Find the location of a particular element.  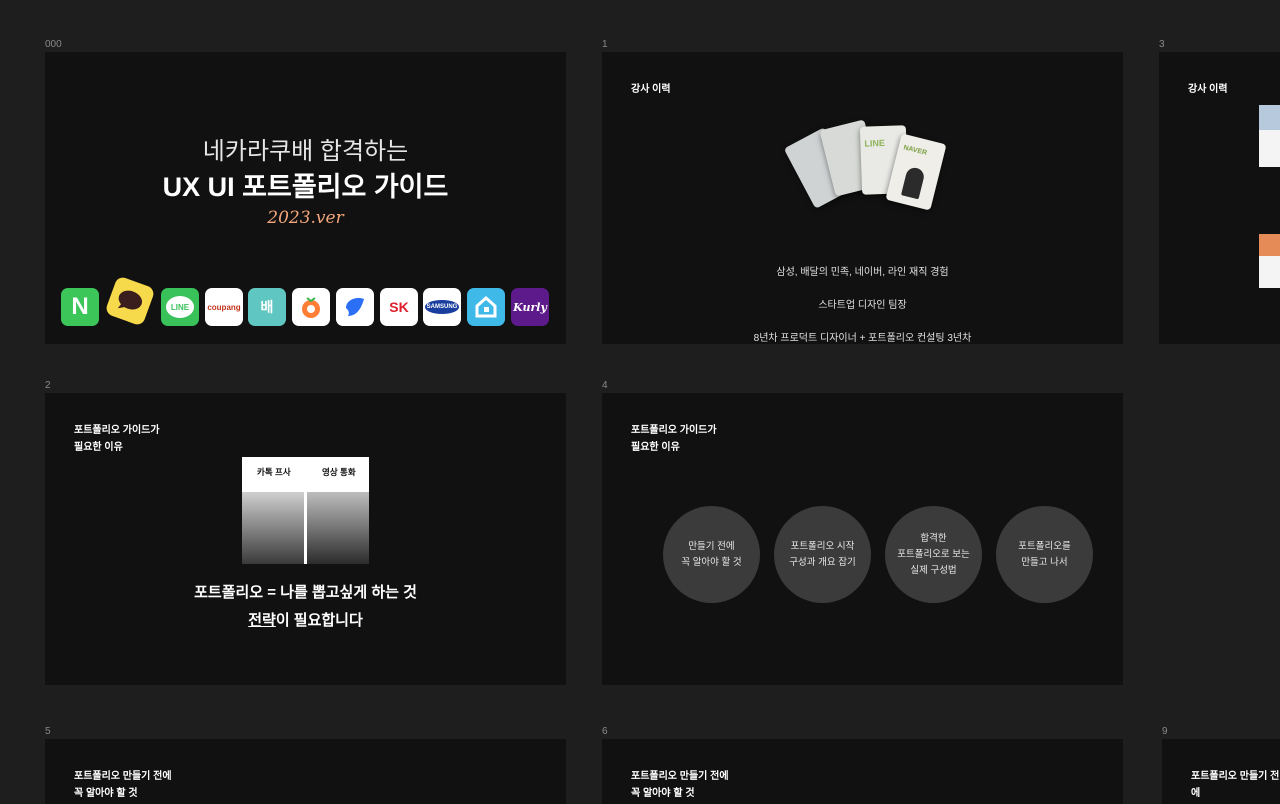

left-header: 카톡 프사 is located at coordinates (274, 472).